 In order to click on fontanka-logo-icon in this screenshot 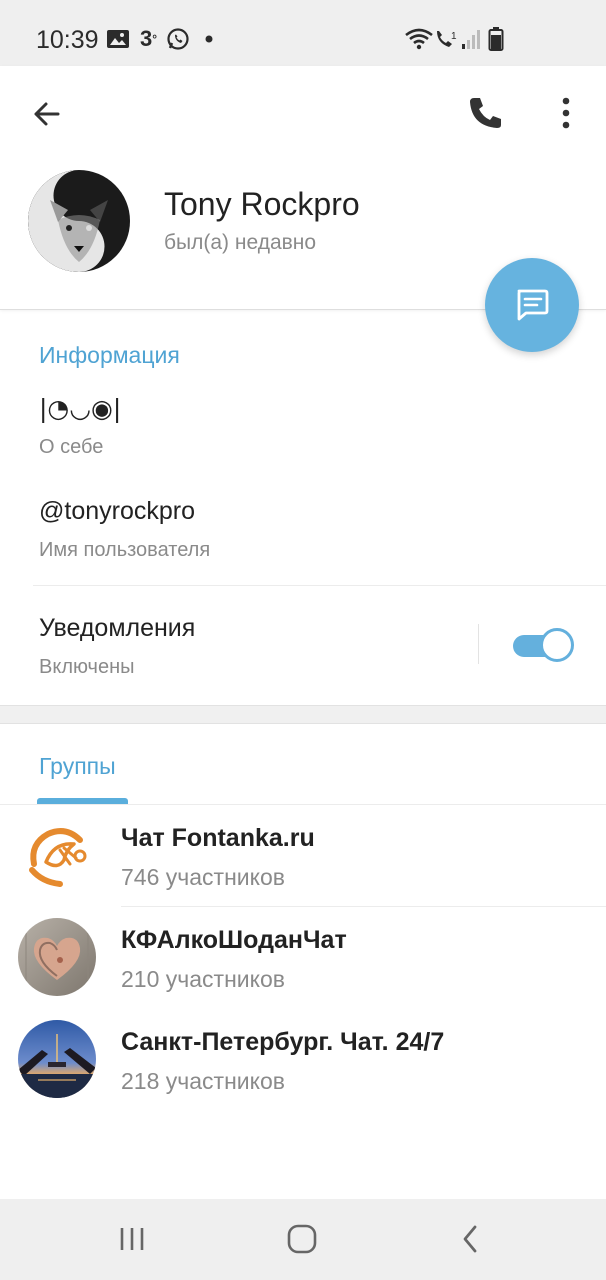, I will do `click(56, 856)`.